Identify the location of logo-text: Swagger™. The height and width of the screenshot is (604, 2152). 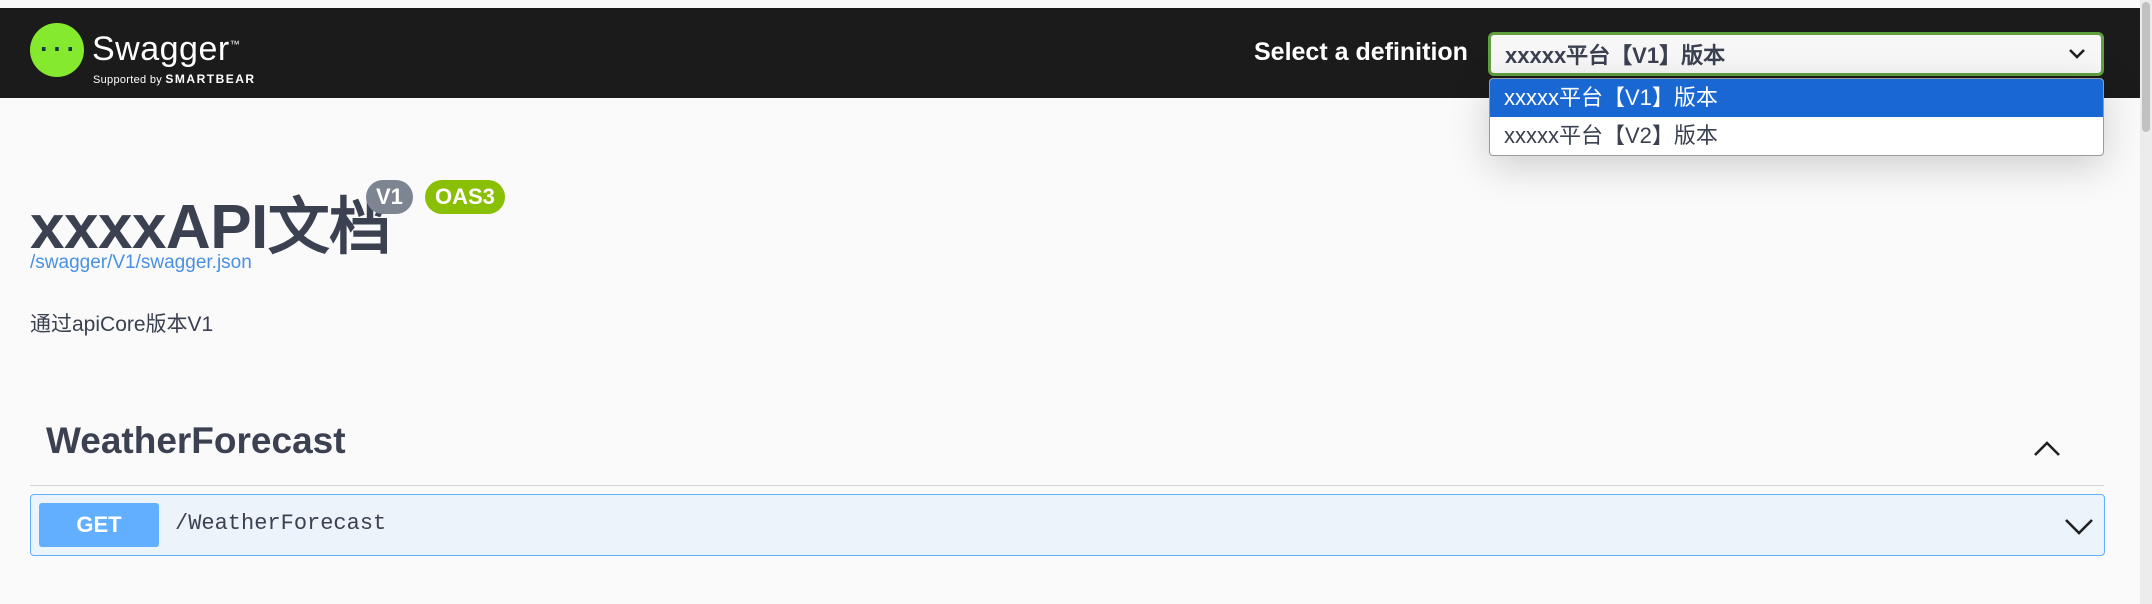
(166, 49).